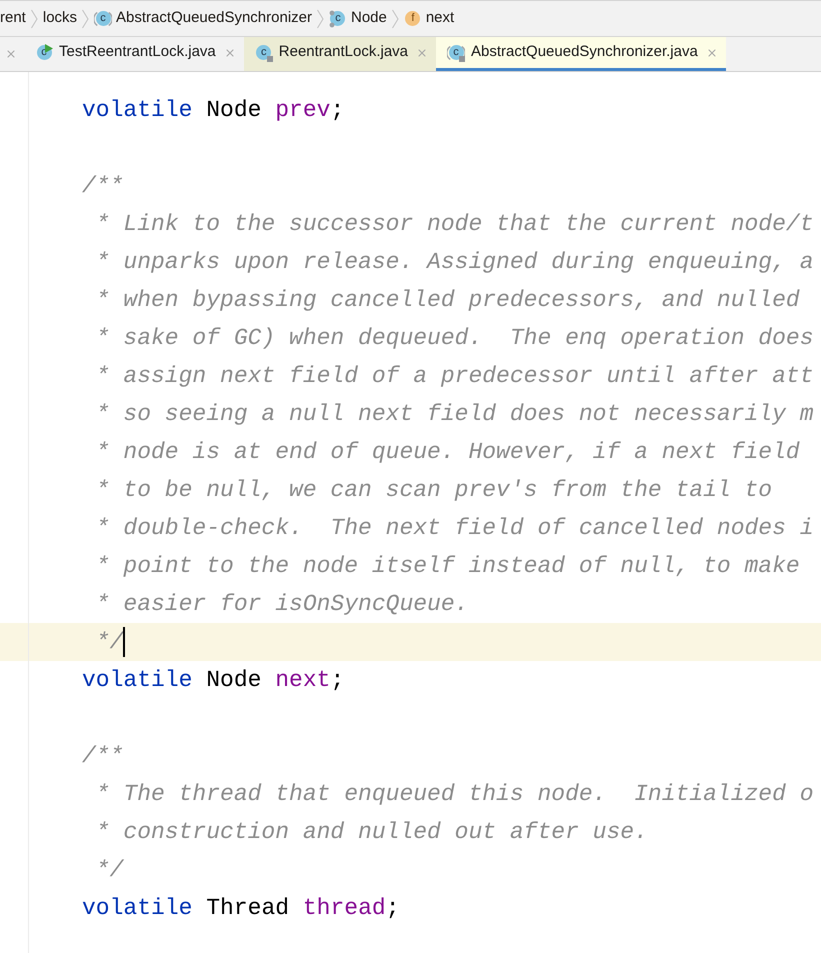  I want to click on comment-line: * so seeing a null next field does not necessarily m, so click(455, 414).